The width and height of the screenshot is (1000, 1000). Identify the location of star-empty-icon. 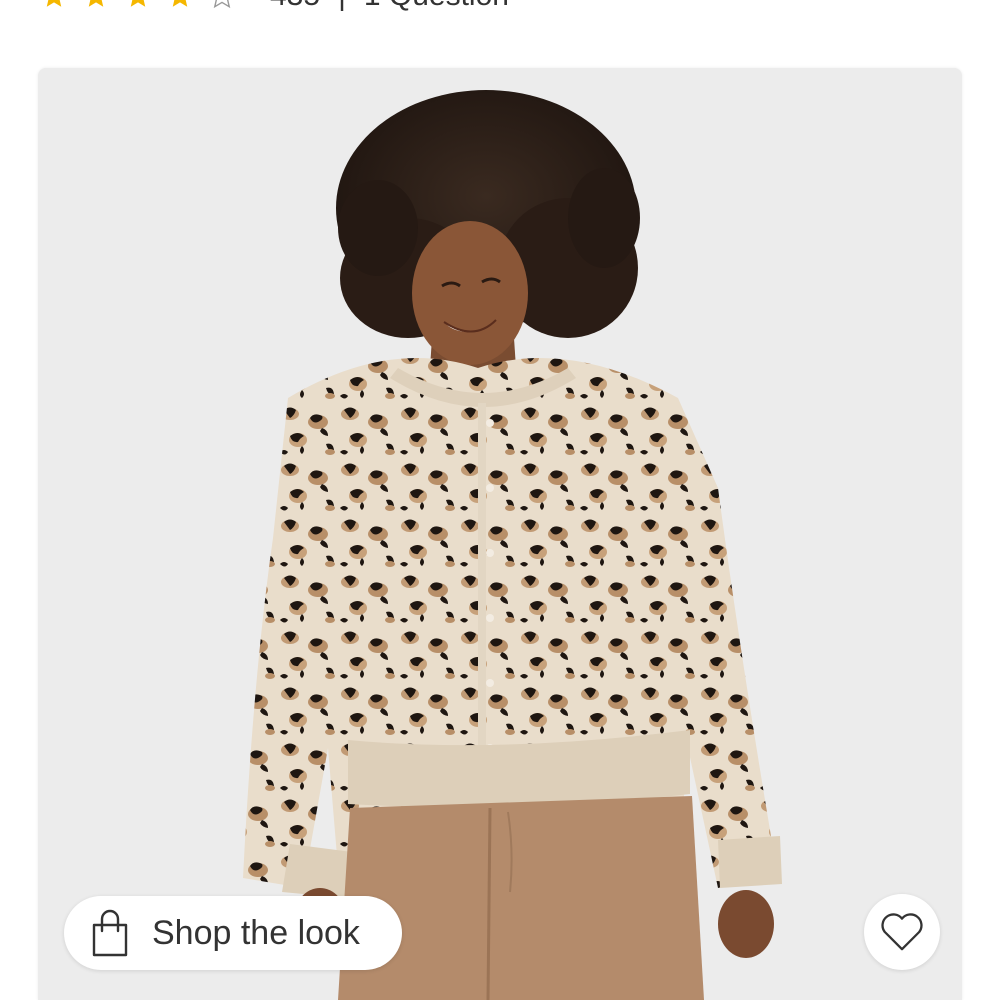
(222, 4).